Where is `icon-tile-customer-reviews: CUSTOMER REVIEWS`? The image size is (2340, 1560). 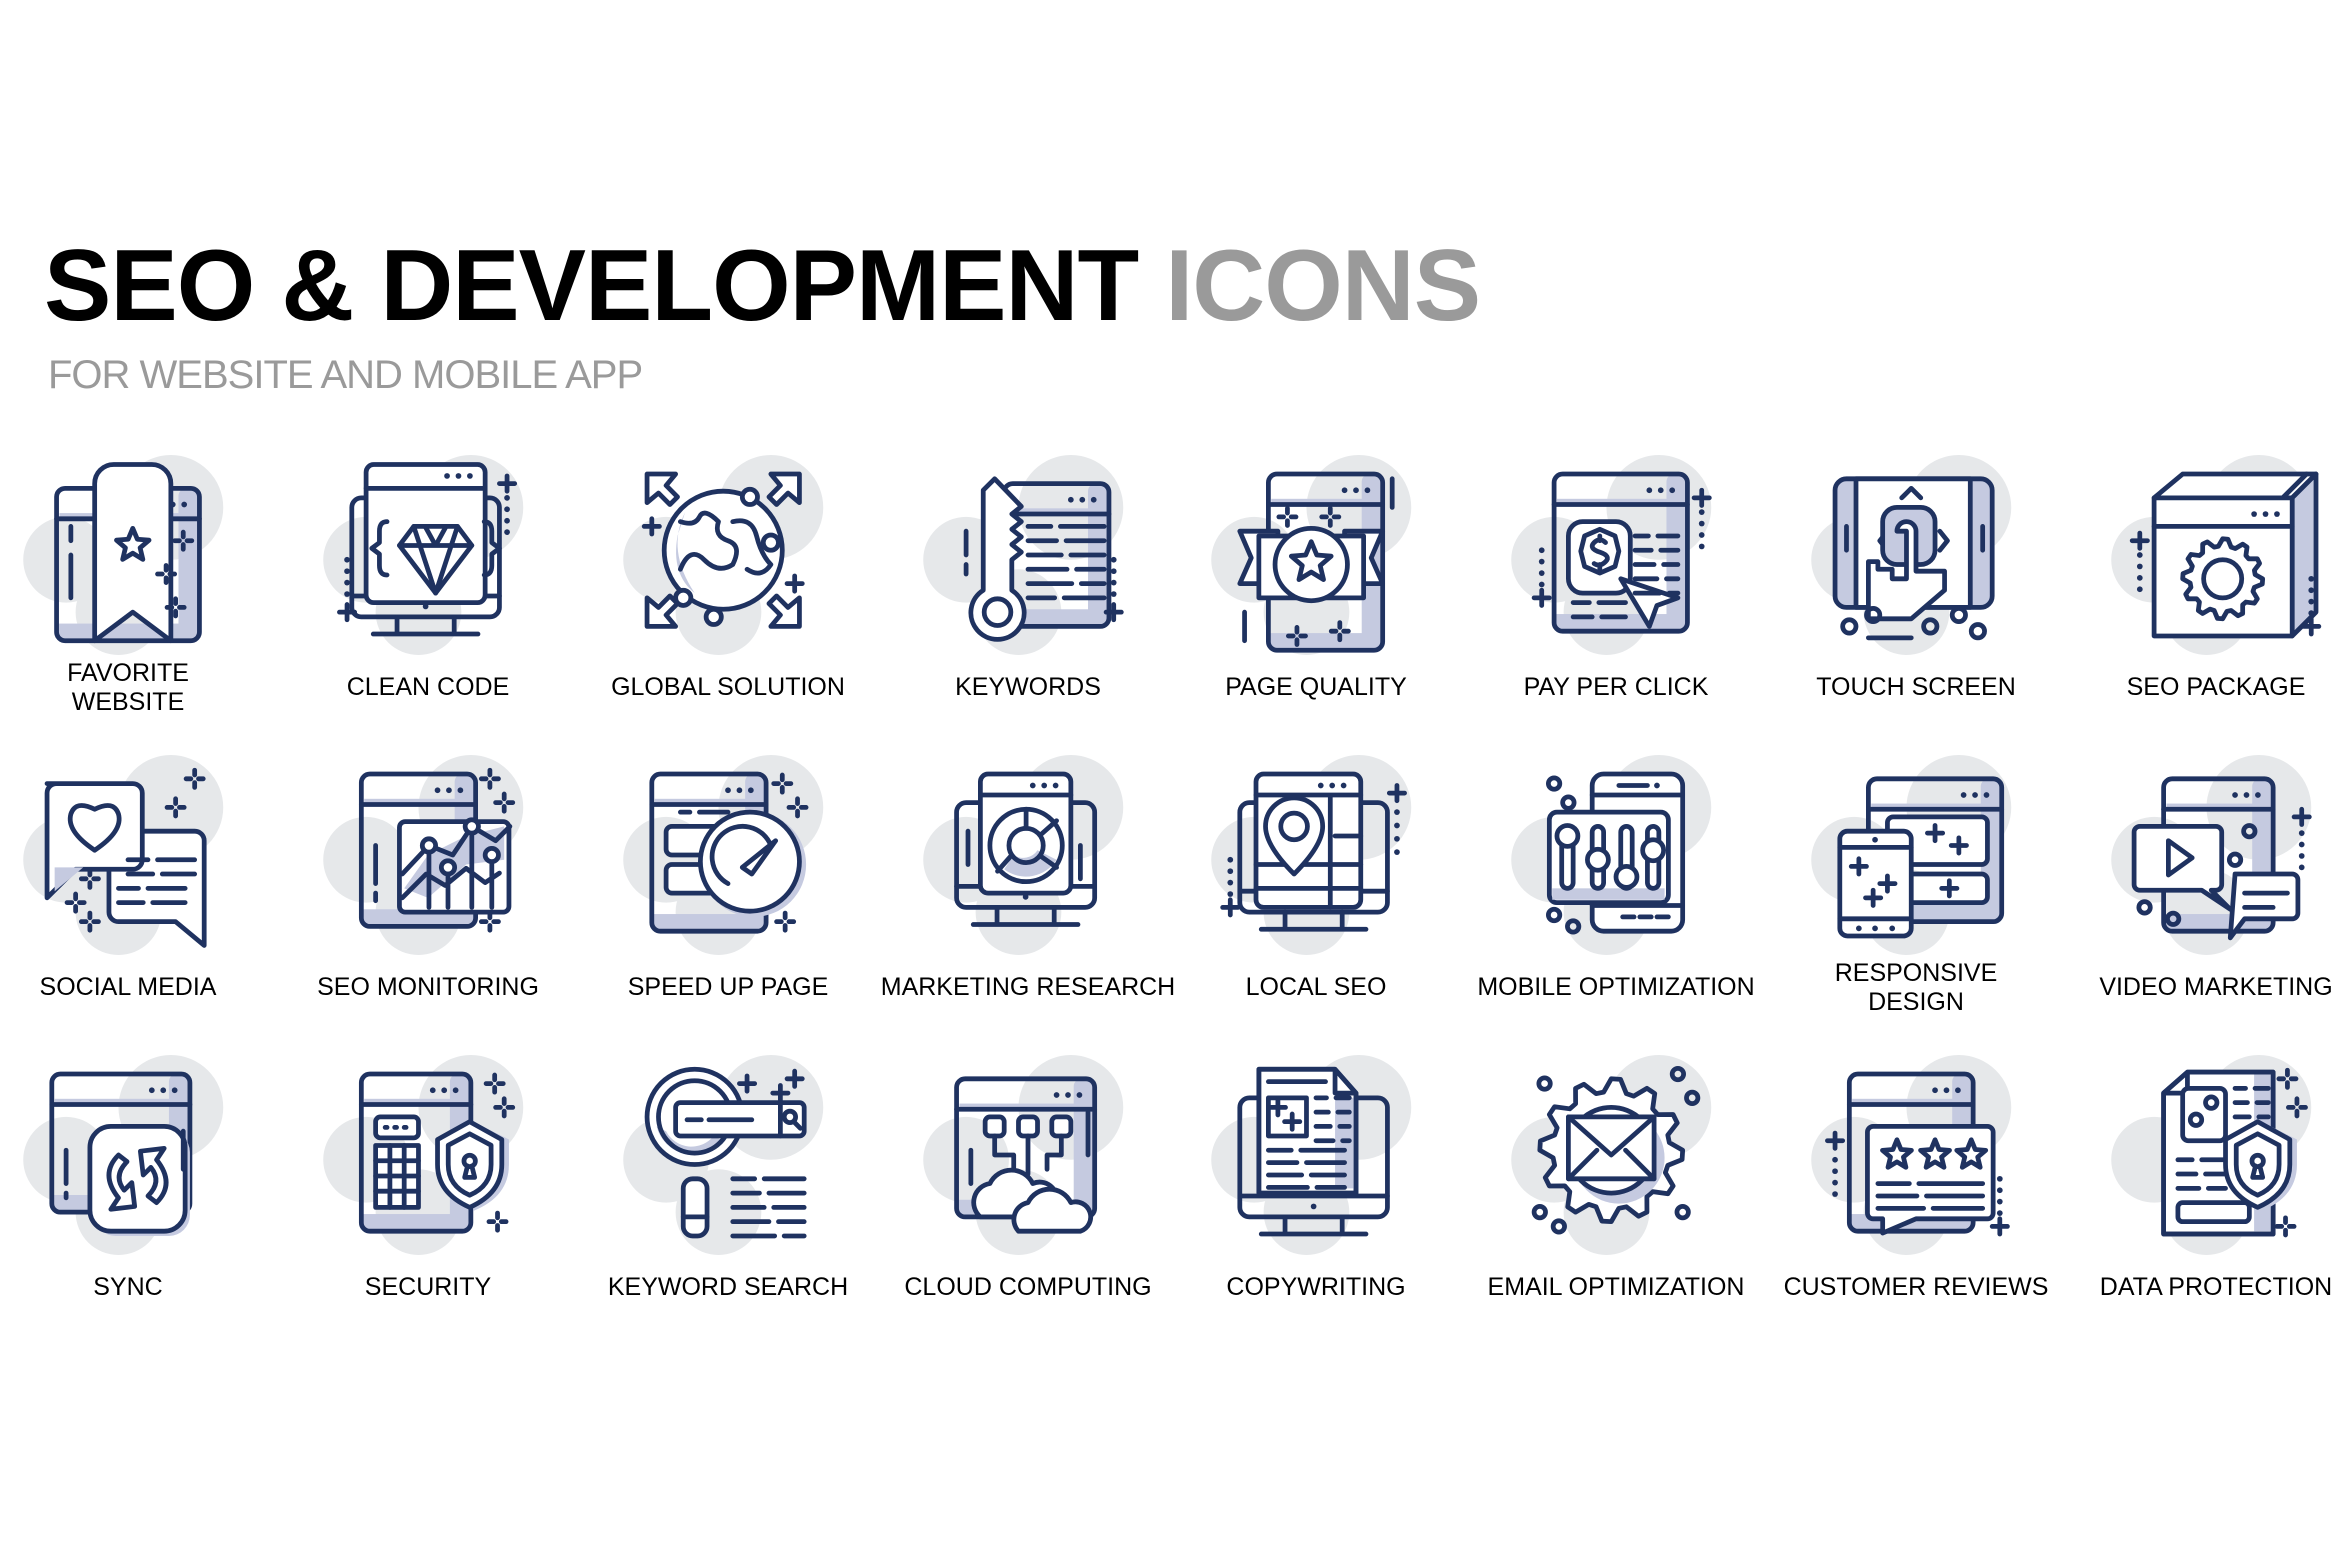 icon-tile-customer-reviews: CUSTOMER REVIEWS is located at coordinates (1916, 1205).